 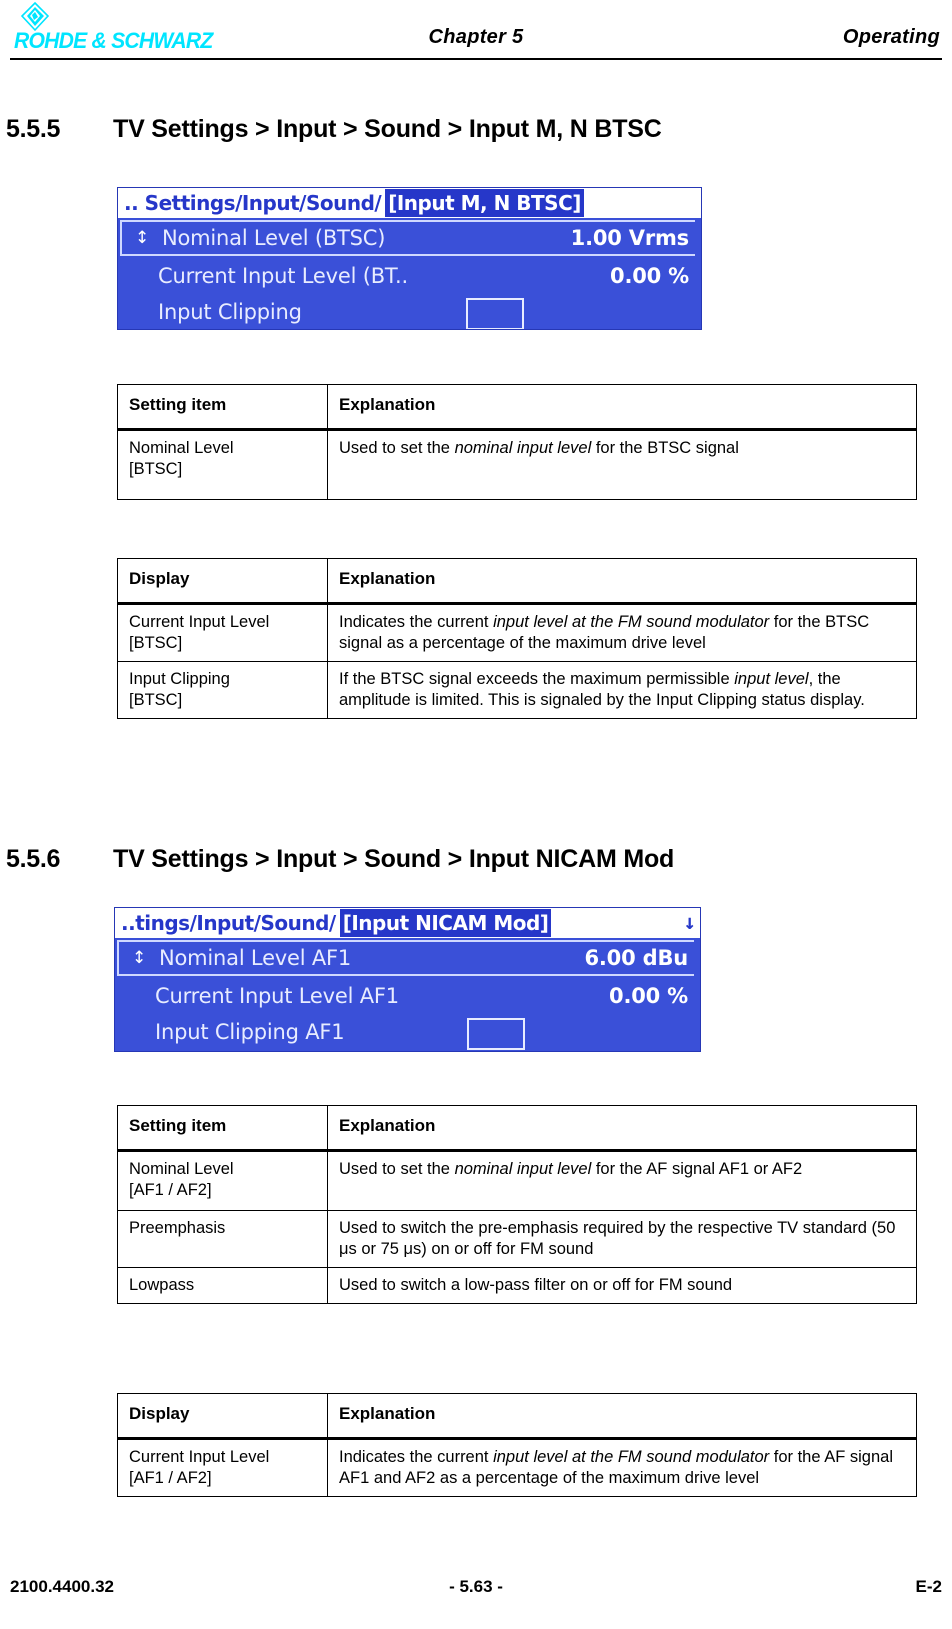 I want to click on lcd-row-nominal-level-btsc: ↕ Nominal Level (BTSC) 1.00 Vrms, so click(x=407, y=238).